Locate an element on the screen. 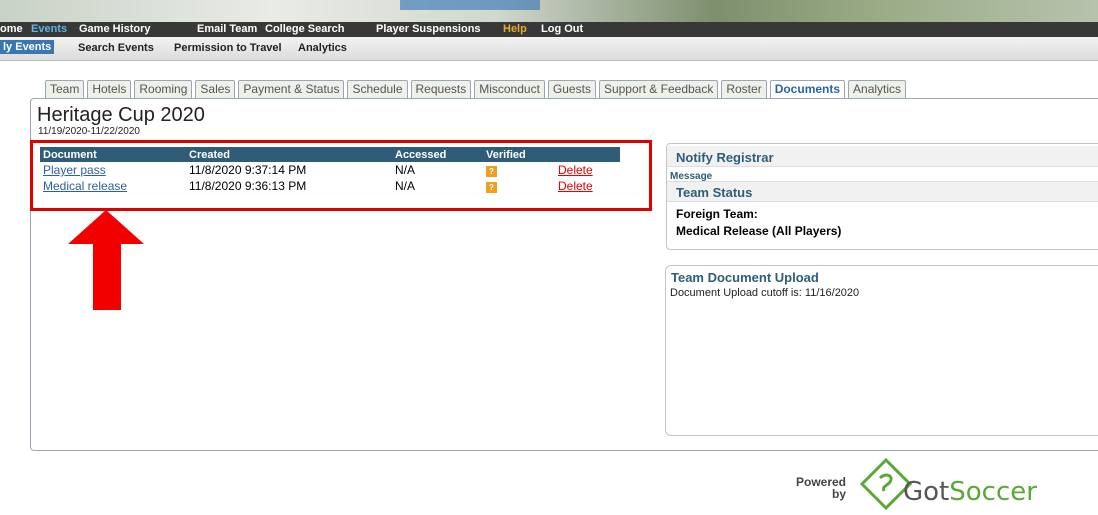 The image size is (1098, 515). nav-events: Events is located at coordinates (49, 29).